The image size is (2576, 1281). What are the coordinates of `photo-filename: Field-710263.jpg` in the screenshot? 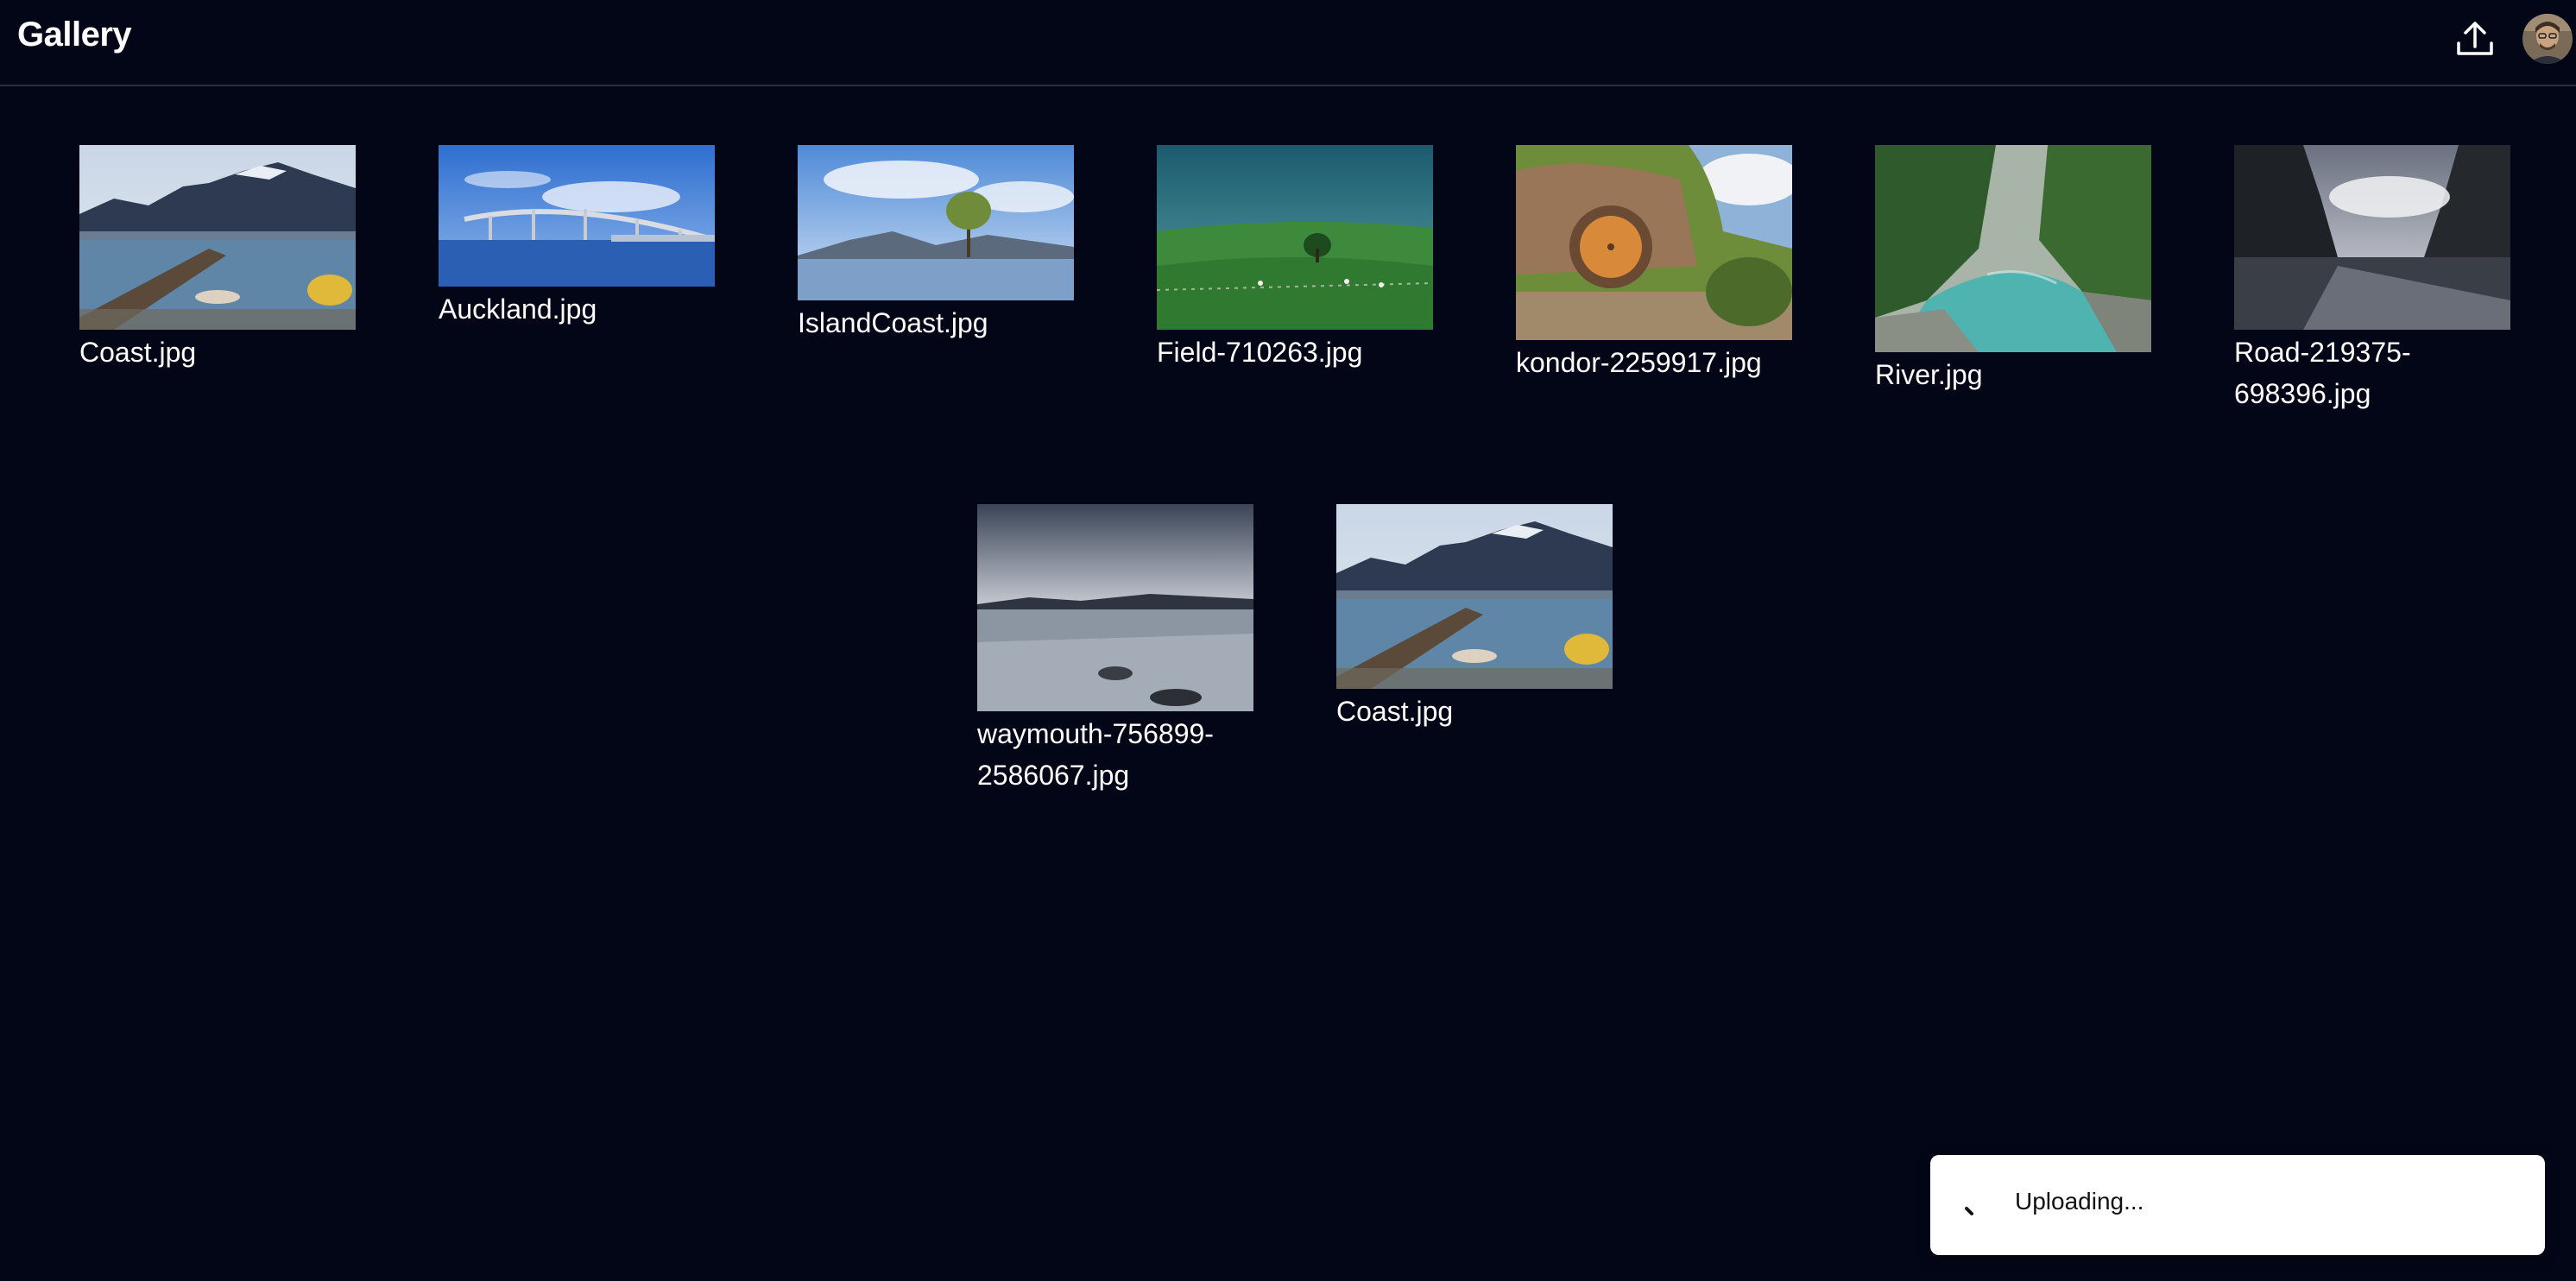 It's located at (1260, 352).